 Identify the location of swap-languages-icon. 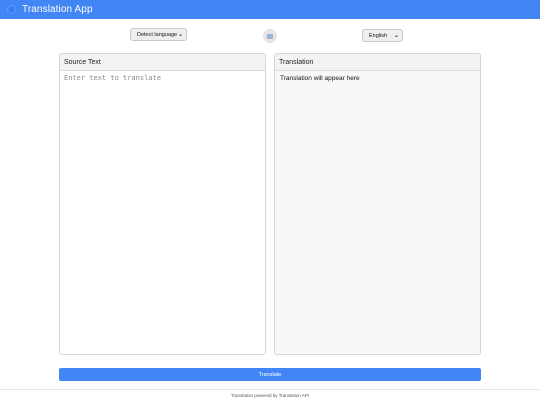
(270, 36).